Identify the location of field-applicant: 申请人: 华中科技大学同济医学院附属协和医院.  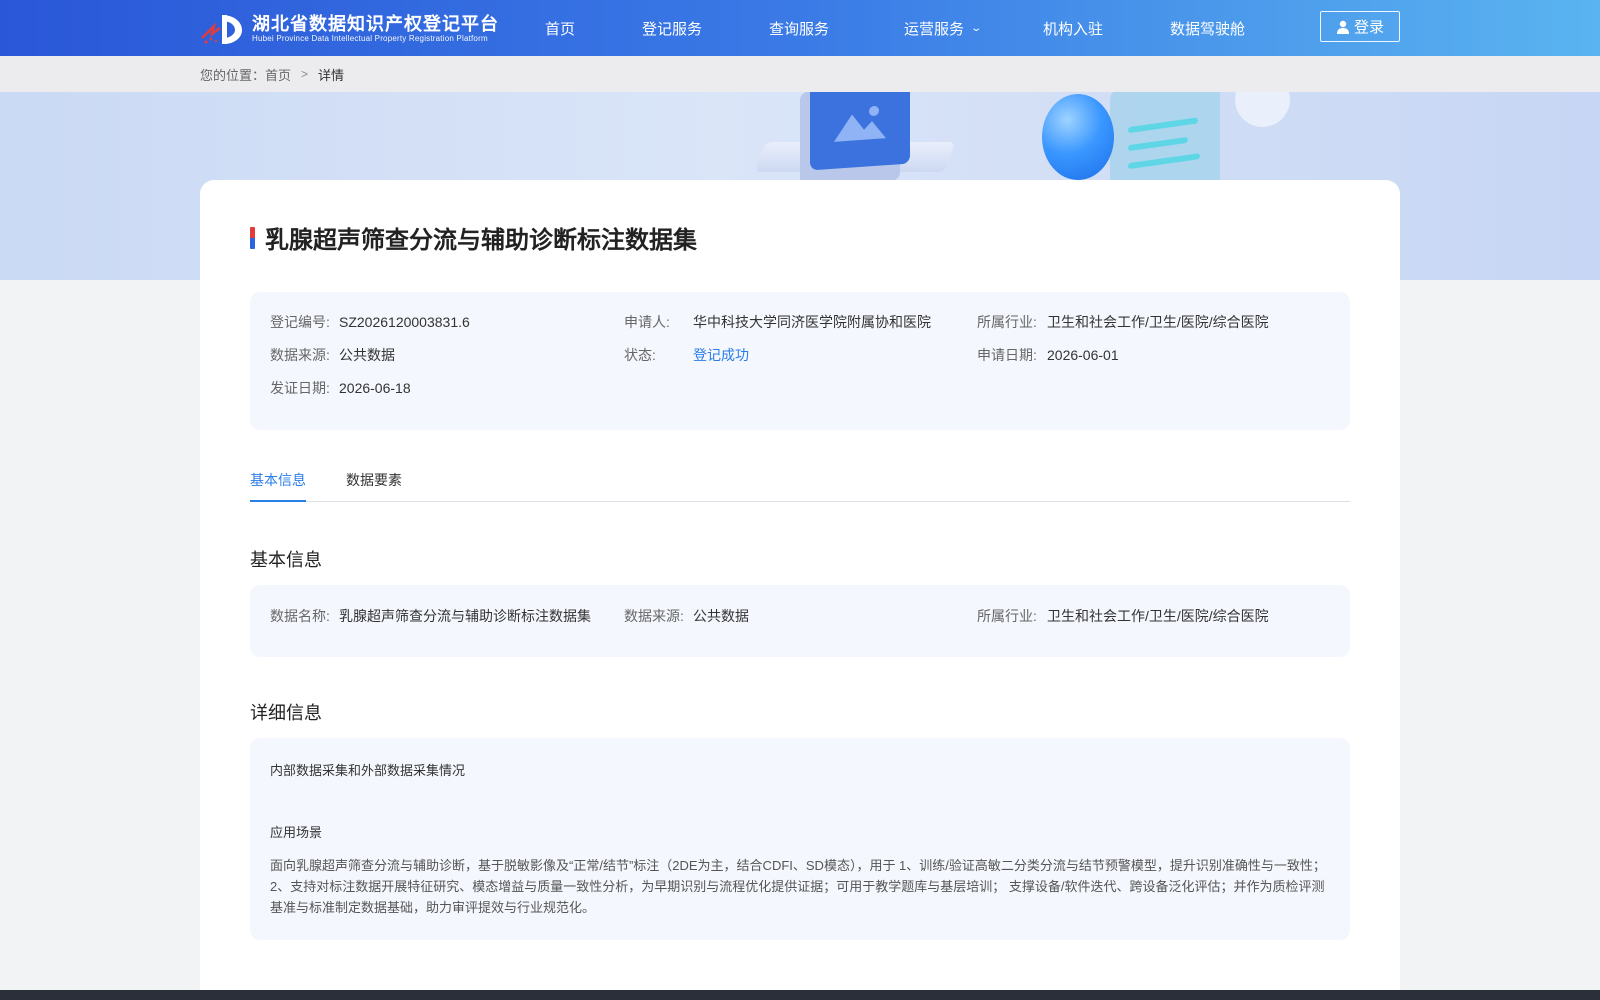
(777, 322).